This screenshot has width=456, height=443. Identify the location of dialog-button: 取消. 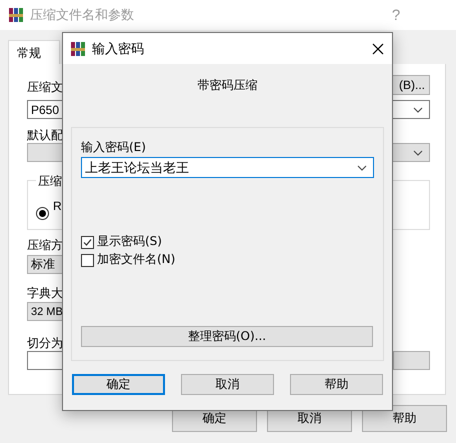
(227, 384).